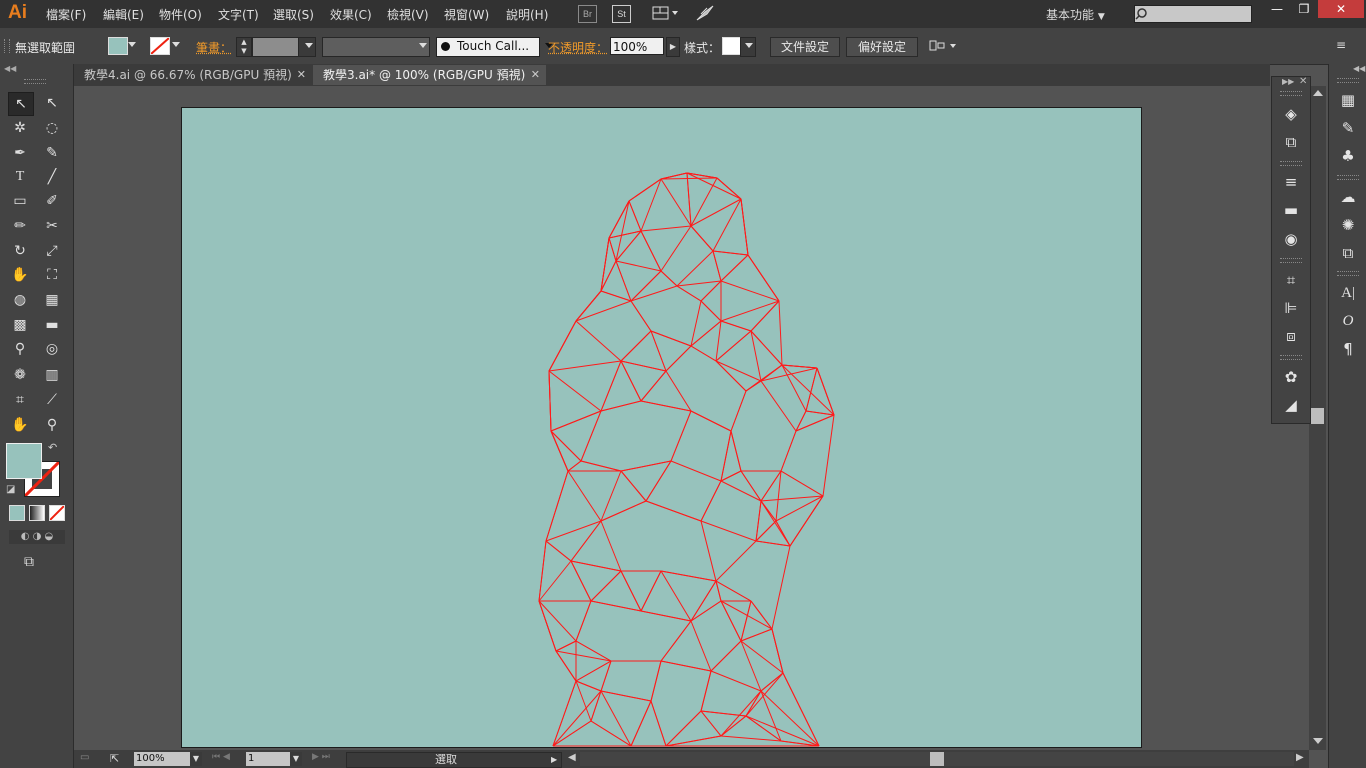 This screenshot has height=768, width=1366. What do you see at coordinates (1348, 128) in the screenshot?
I see `brushes-icon: ✎` at bounding box center [1348, 128].